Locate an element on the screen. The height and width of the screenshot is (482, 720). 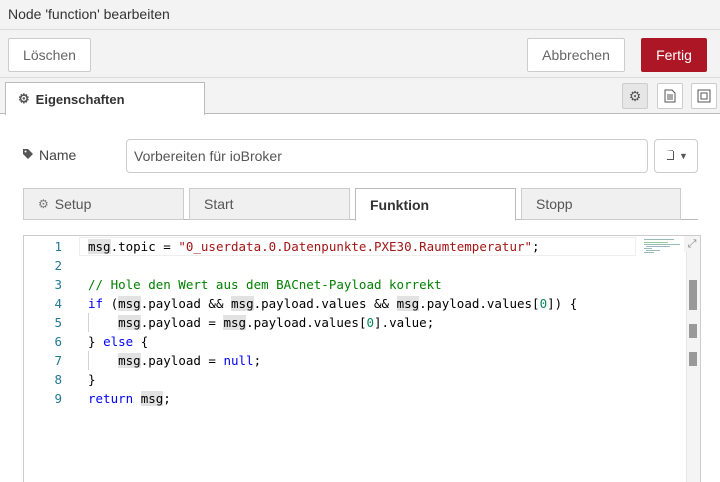
tab-setup-label: Setup is located at coordinates (73, 204).